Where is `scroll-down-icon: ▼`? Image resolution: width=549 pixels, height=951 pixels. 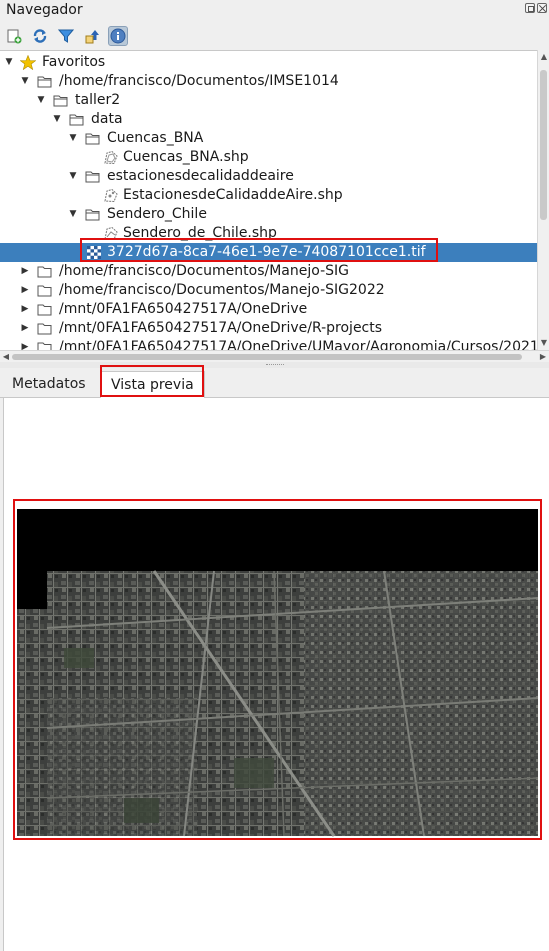
scroll-down-icon: ▼ is located at coordinates (544, 343).